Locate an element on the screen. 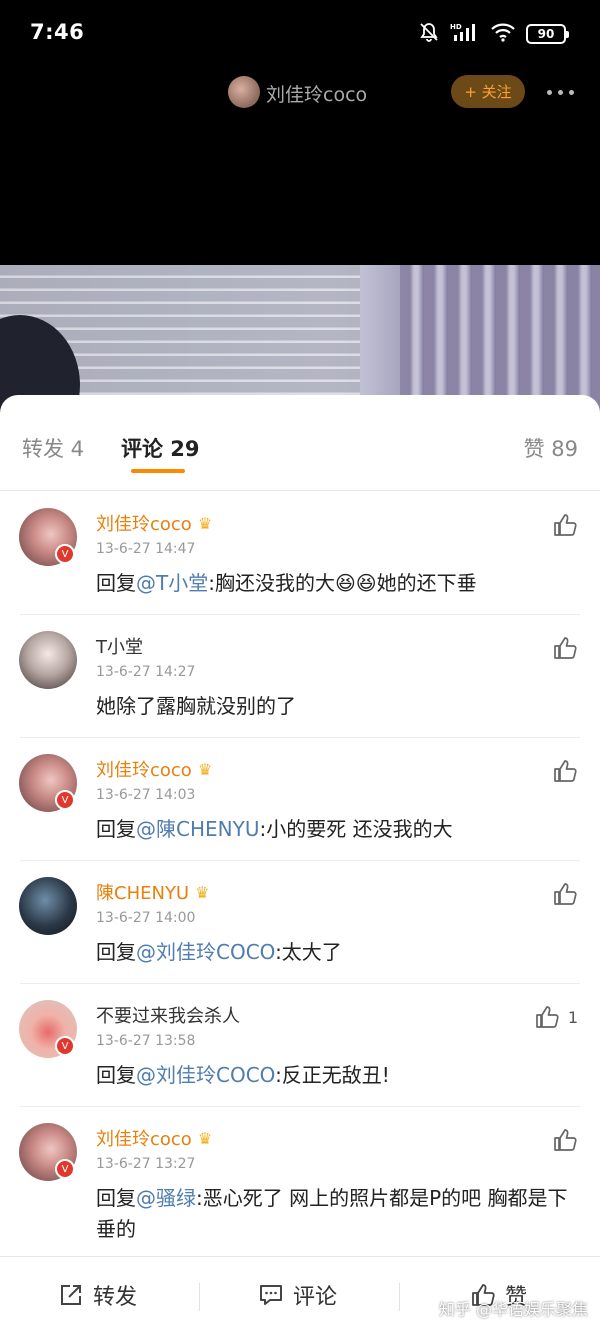 The width and height of the screenshot is (600, 1333). repost-button: 转发 is located at coordinates (97, 1295).